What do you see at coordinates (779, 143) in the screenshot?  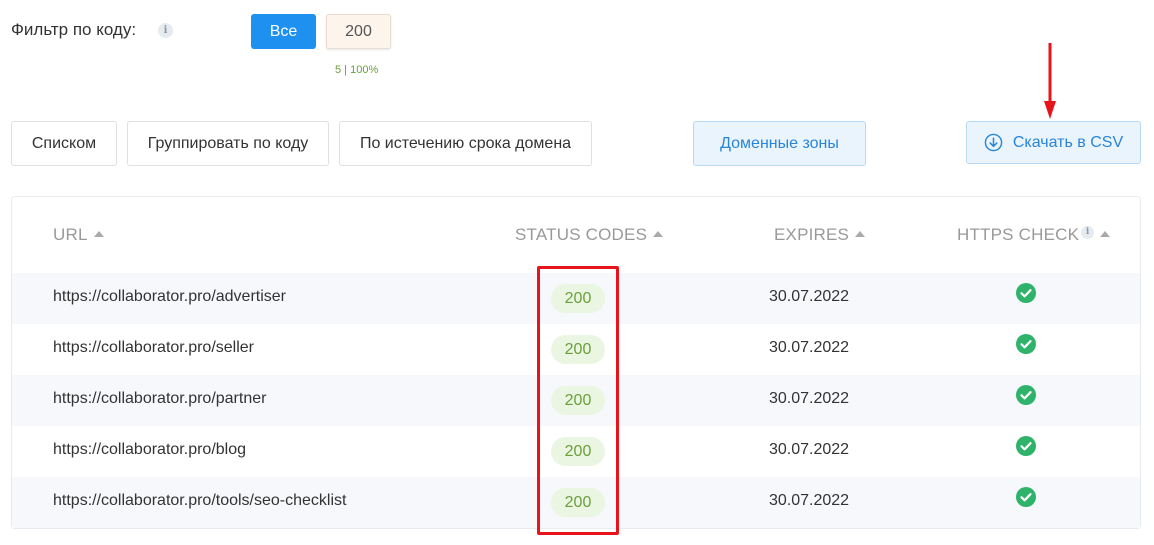 I see `domain-zones-button: Доменные зоны` at bounding box center [779, 143].